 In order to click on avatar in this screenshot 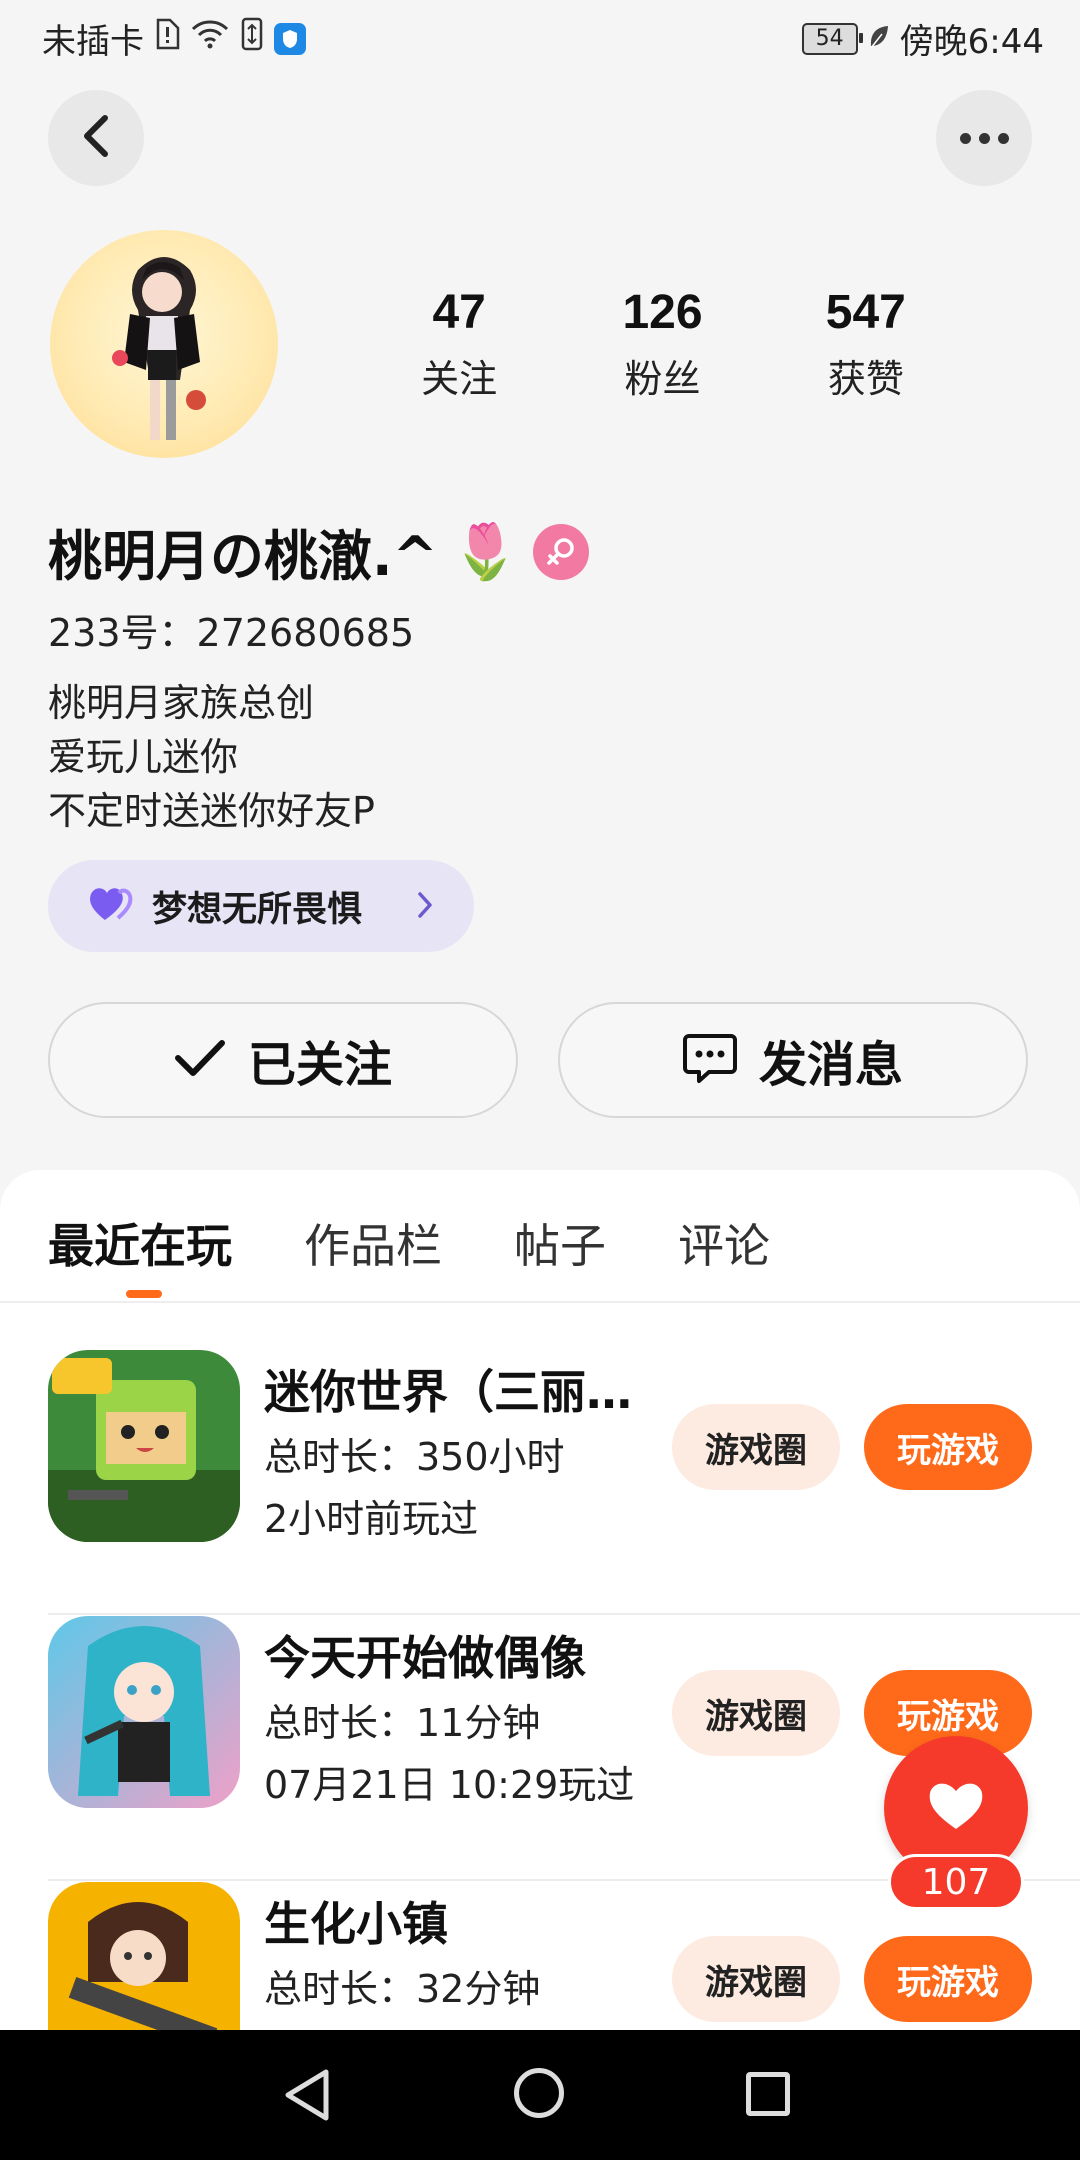, I will do `click(164, 344)`.